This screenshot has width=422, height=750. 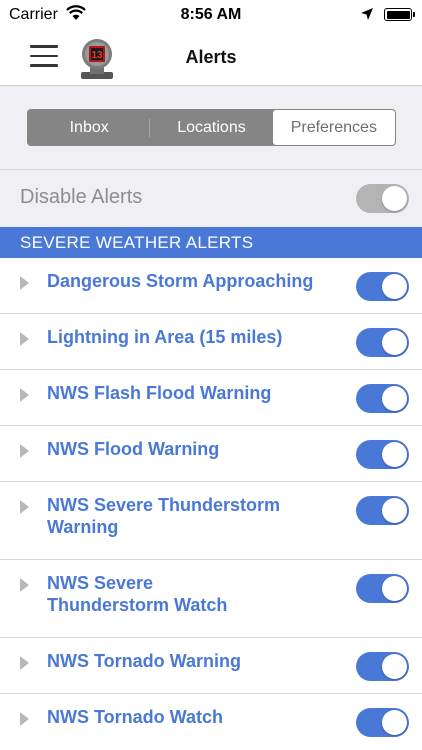 I want to click on alert-label: NWS Severe Thunderstorm Warning, so click(x=164, y=516).